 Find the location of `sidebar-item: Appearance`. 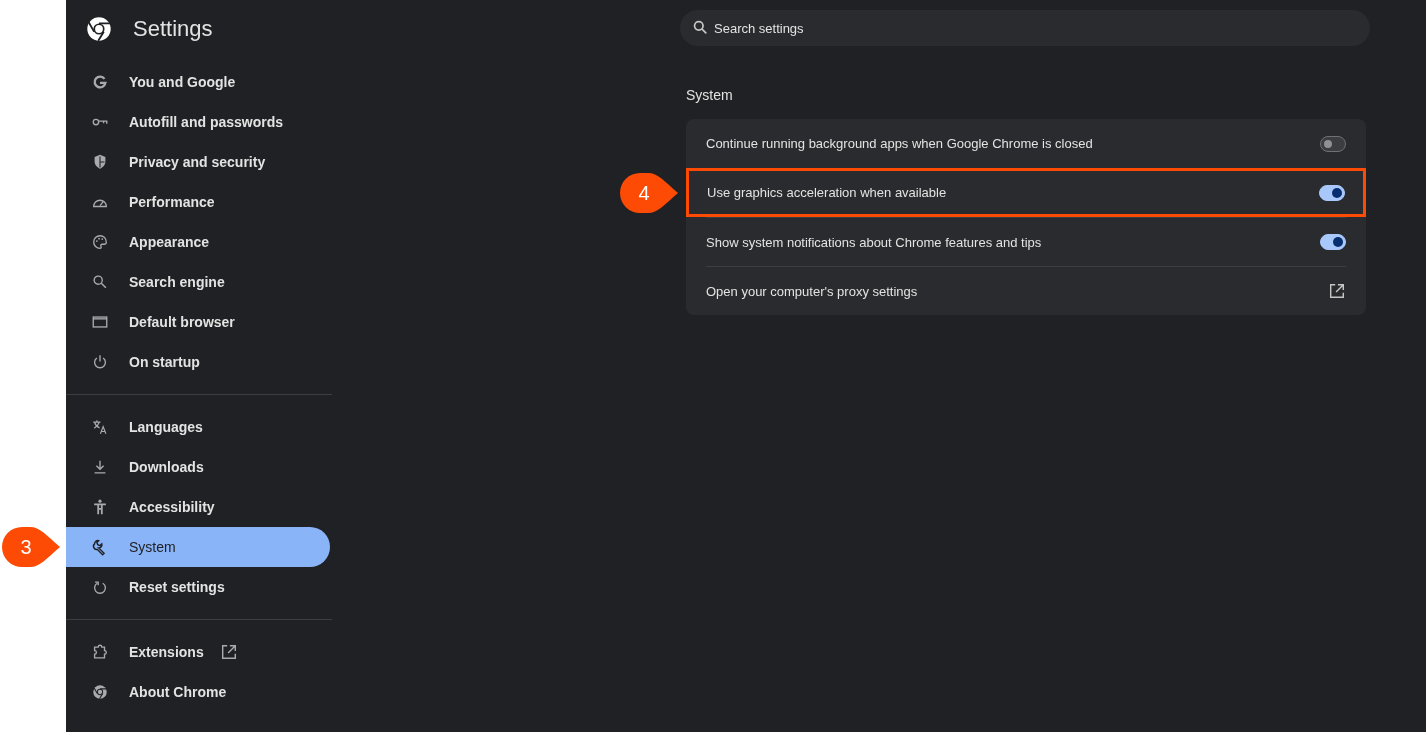

sidebar-item: Appearance is located at coordinates (198, 242).